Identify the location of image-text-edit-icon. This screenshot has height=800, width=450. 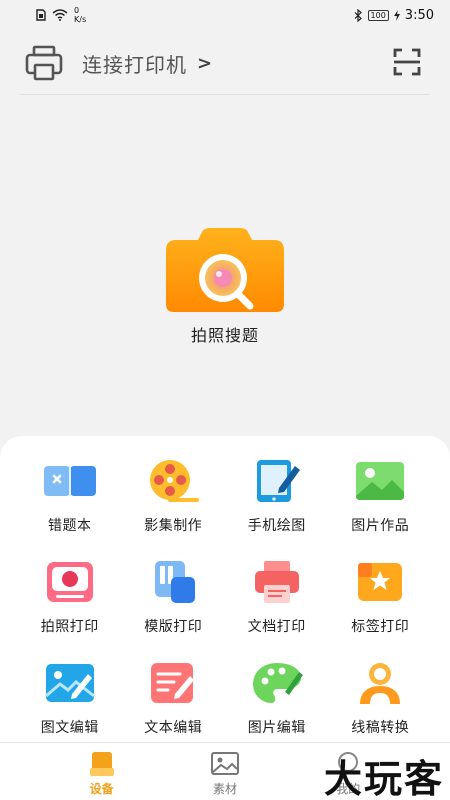
(69, 683).